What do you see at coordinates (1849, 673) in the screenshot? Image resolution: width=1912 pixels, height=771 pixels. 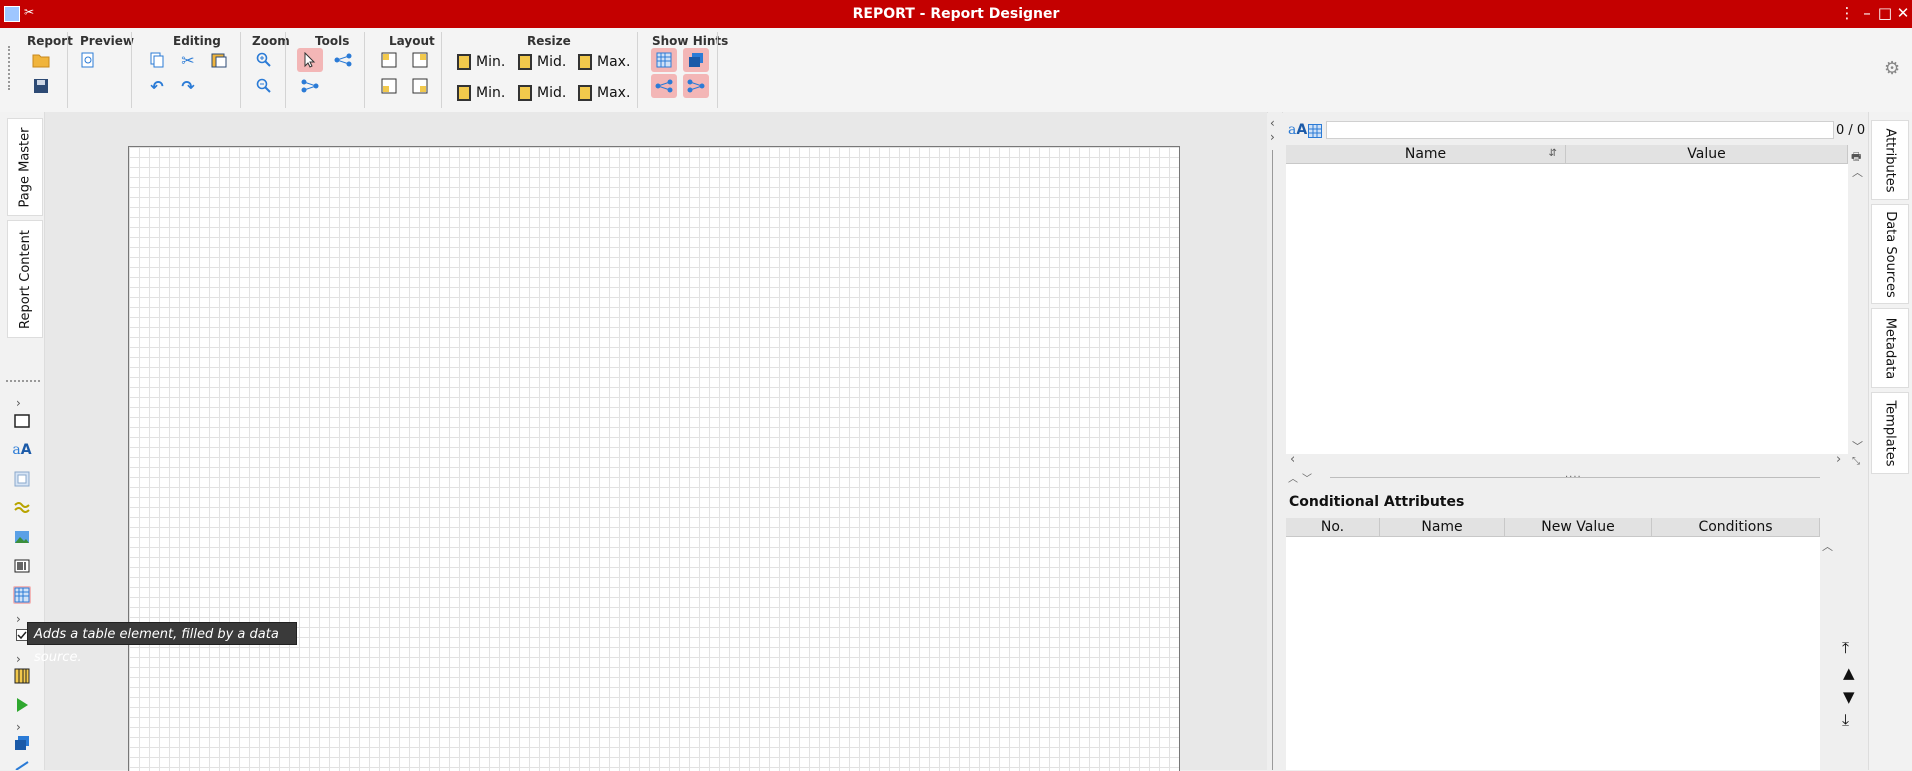 I see `move-up-icon: ▲` at bounding box center [1849, 673].